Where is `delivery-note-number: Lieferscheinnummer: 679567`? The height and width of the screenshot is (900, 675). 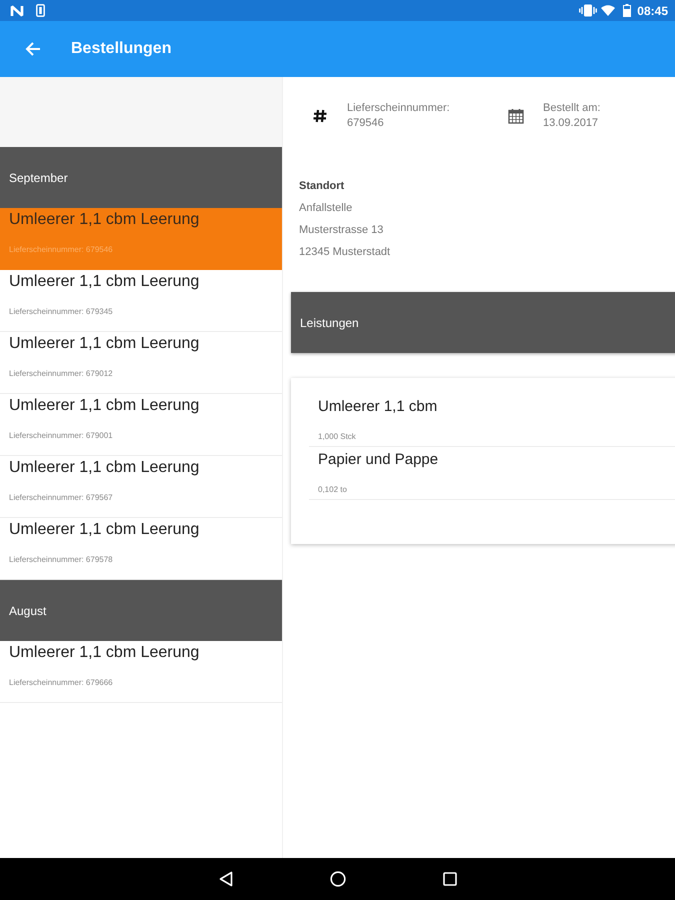
delivery-note-number: Lieferscheinnummer: 679567 is located at coordinates (61, 498).